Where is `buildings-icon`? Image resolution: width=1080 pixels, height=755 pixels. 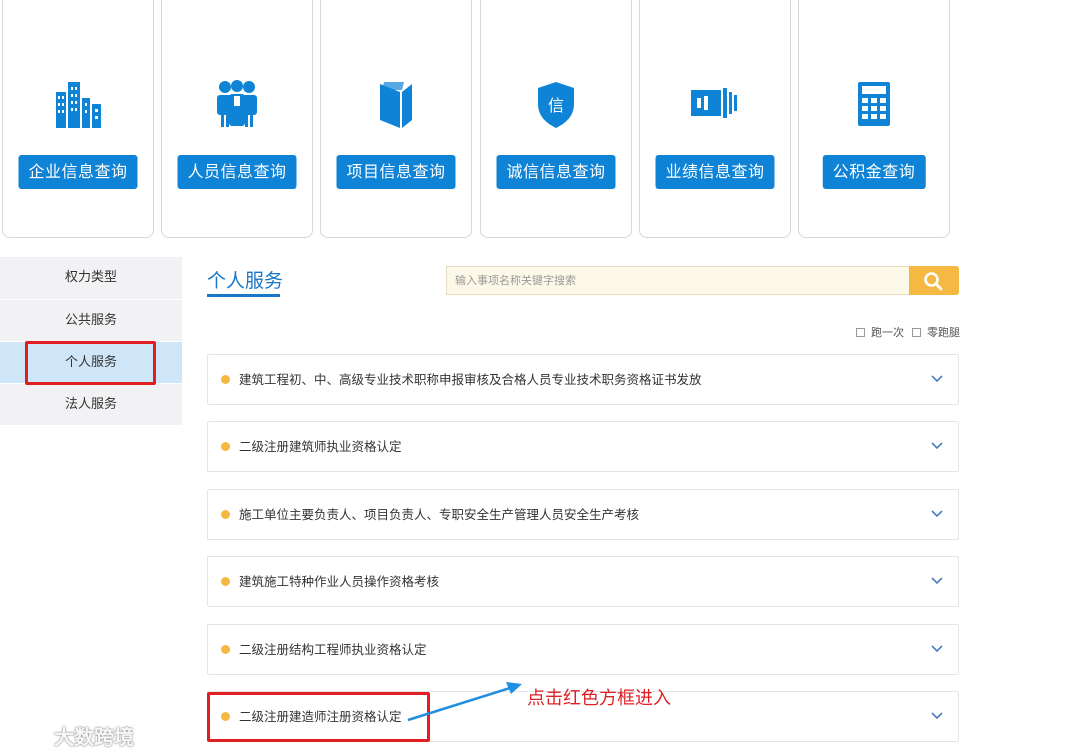
buildings-icon is located at coordinates (78, 104).